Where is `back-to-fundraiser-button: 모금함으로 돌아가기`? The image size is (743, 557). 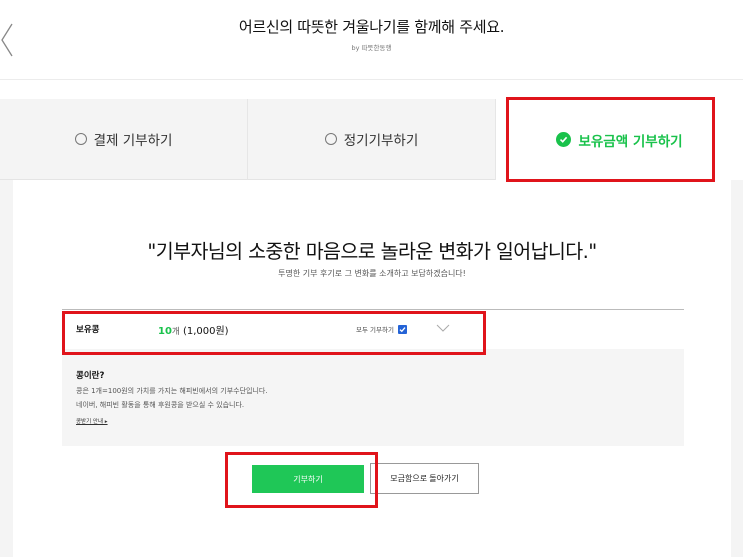
back-to-fundraiser-button: 모금함으로 돌아가기 is located at coordinates (424, 478).